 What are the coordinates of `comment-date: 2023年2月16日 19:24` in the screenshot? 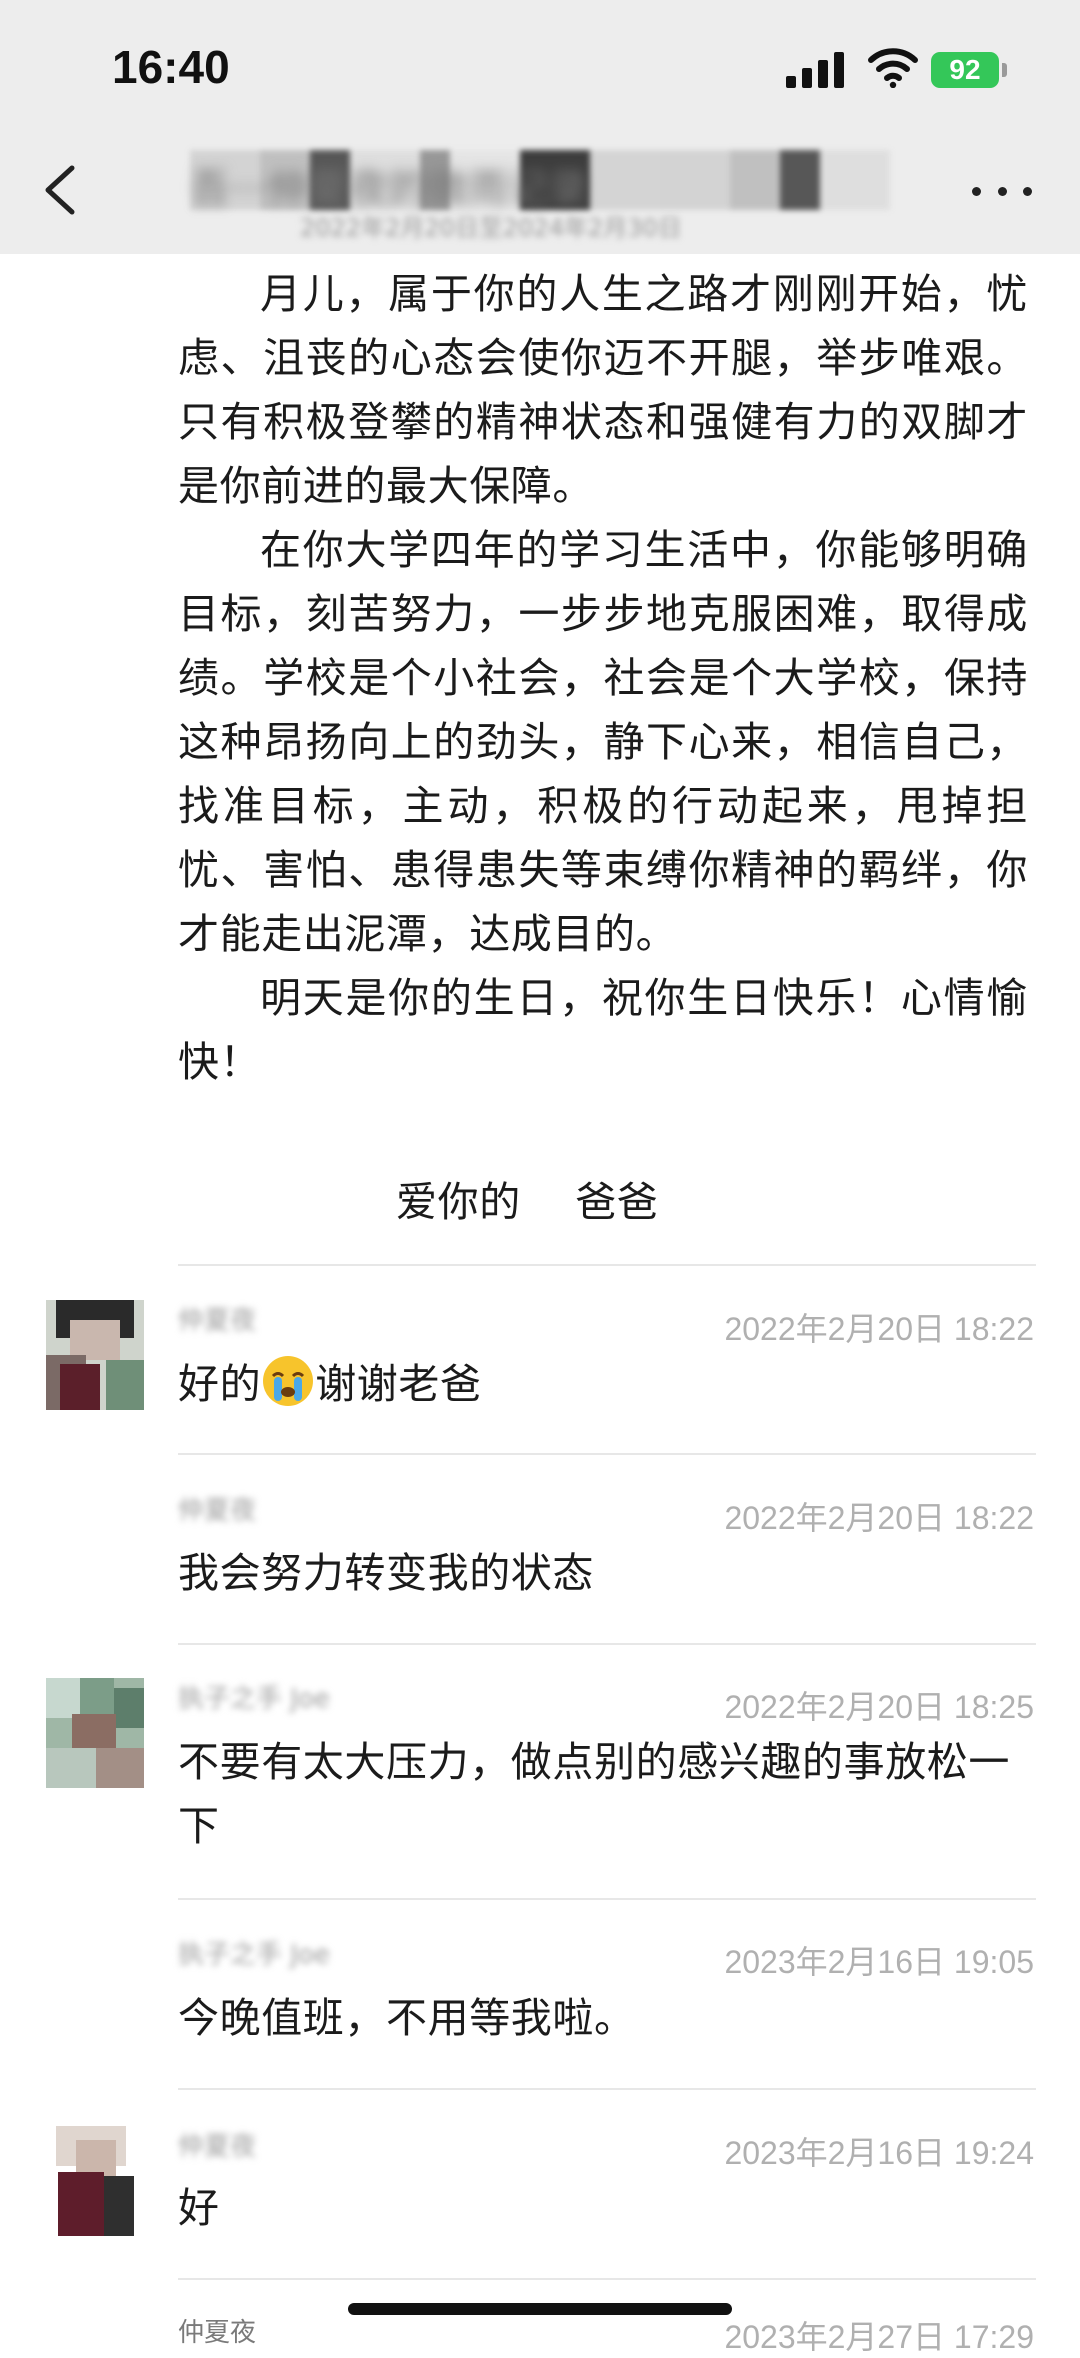 It's located at (879, 2153).